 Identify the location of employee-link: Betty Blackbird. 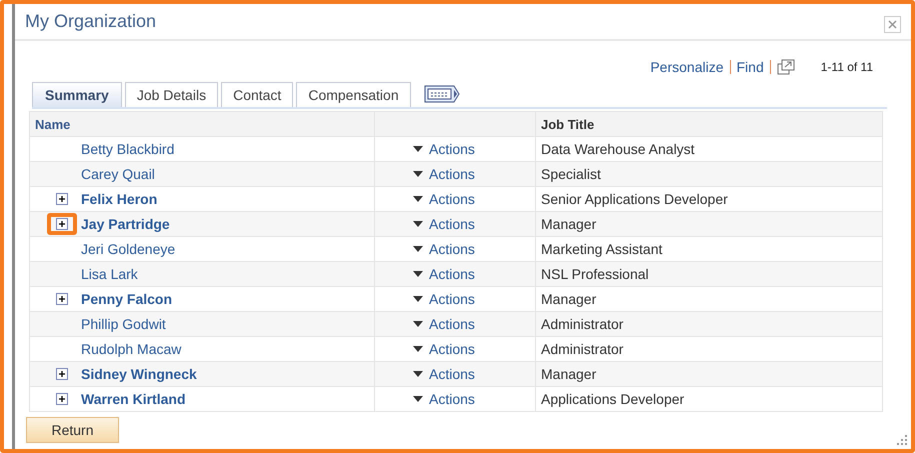
(127, 149).